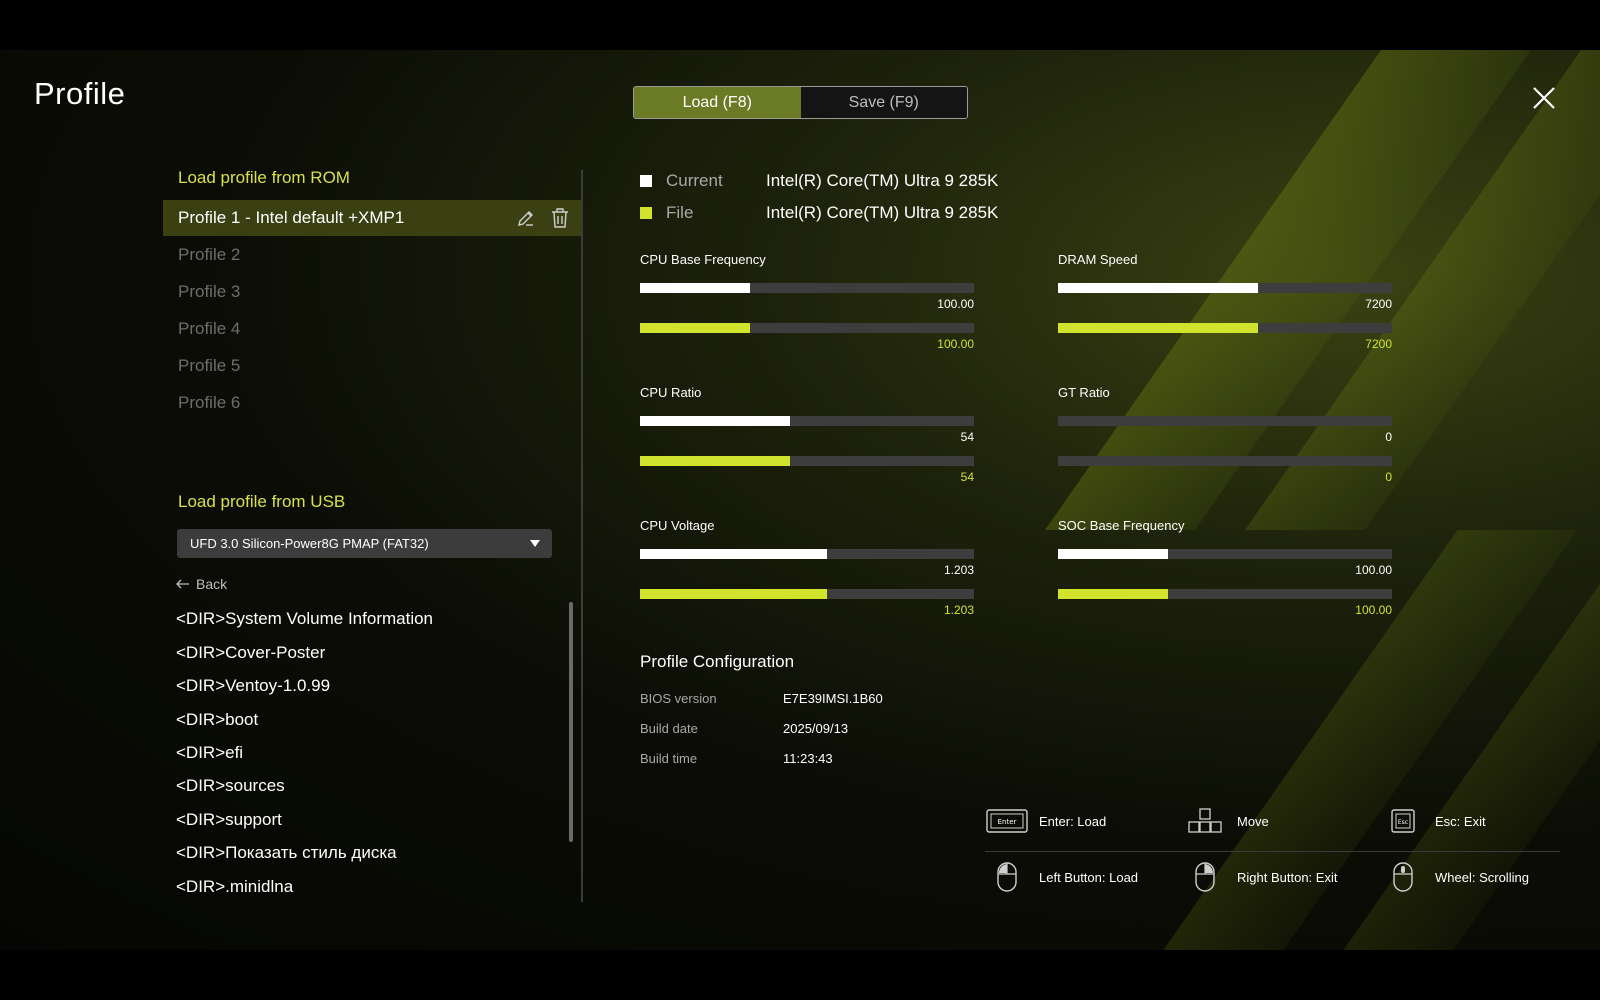 The image size is (1600, 1000). What do you see at coordinates (958, 610) in the screenshot?
I see `metric-value-file: 1.203` at bounding box center [958, 610].